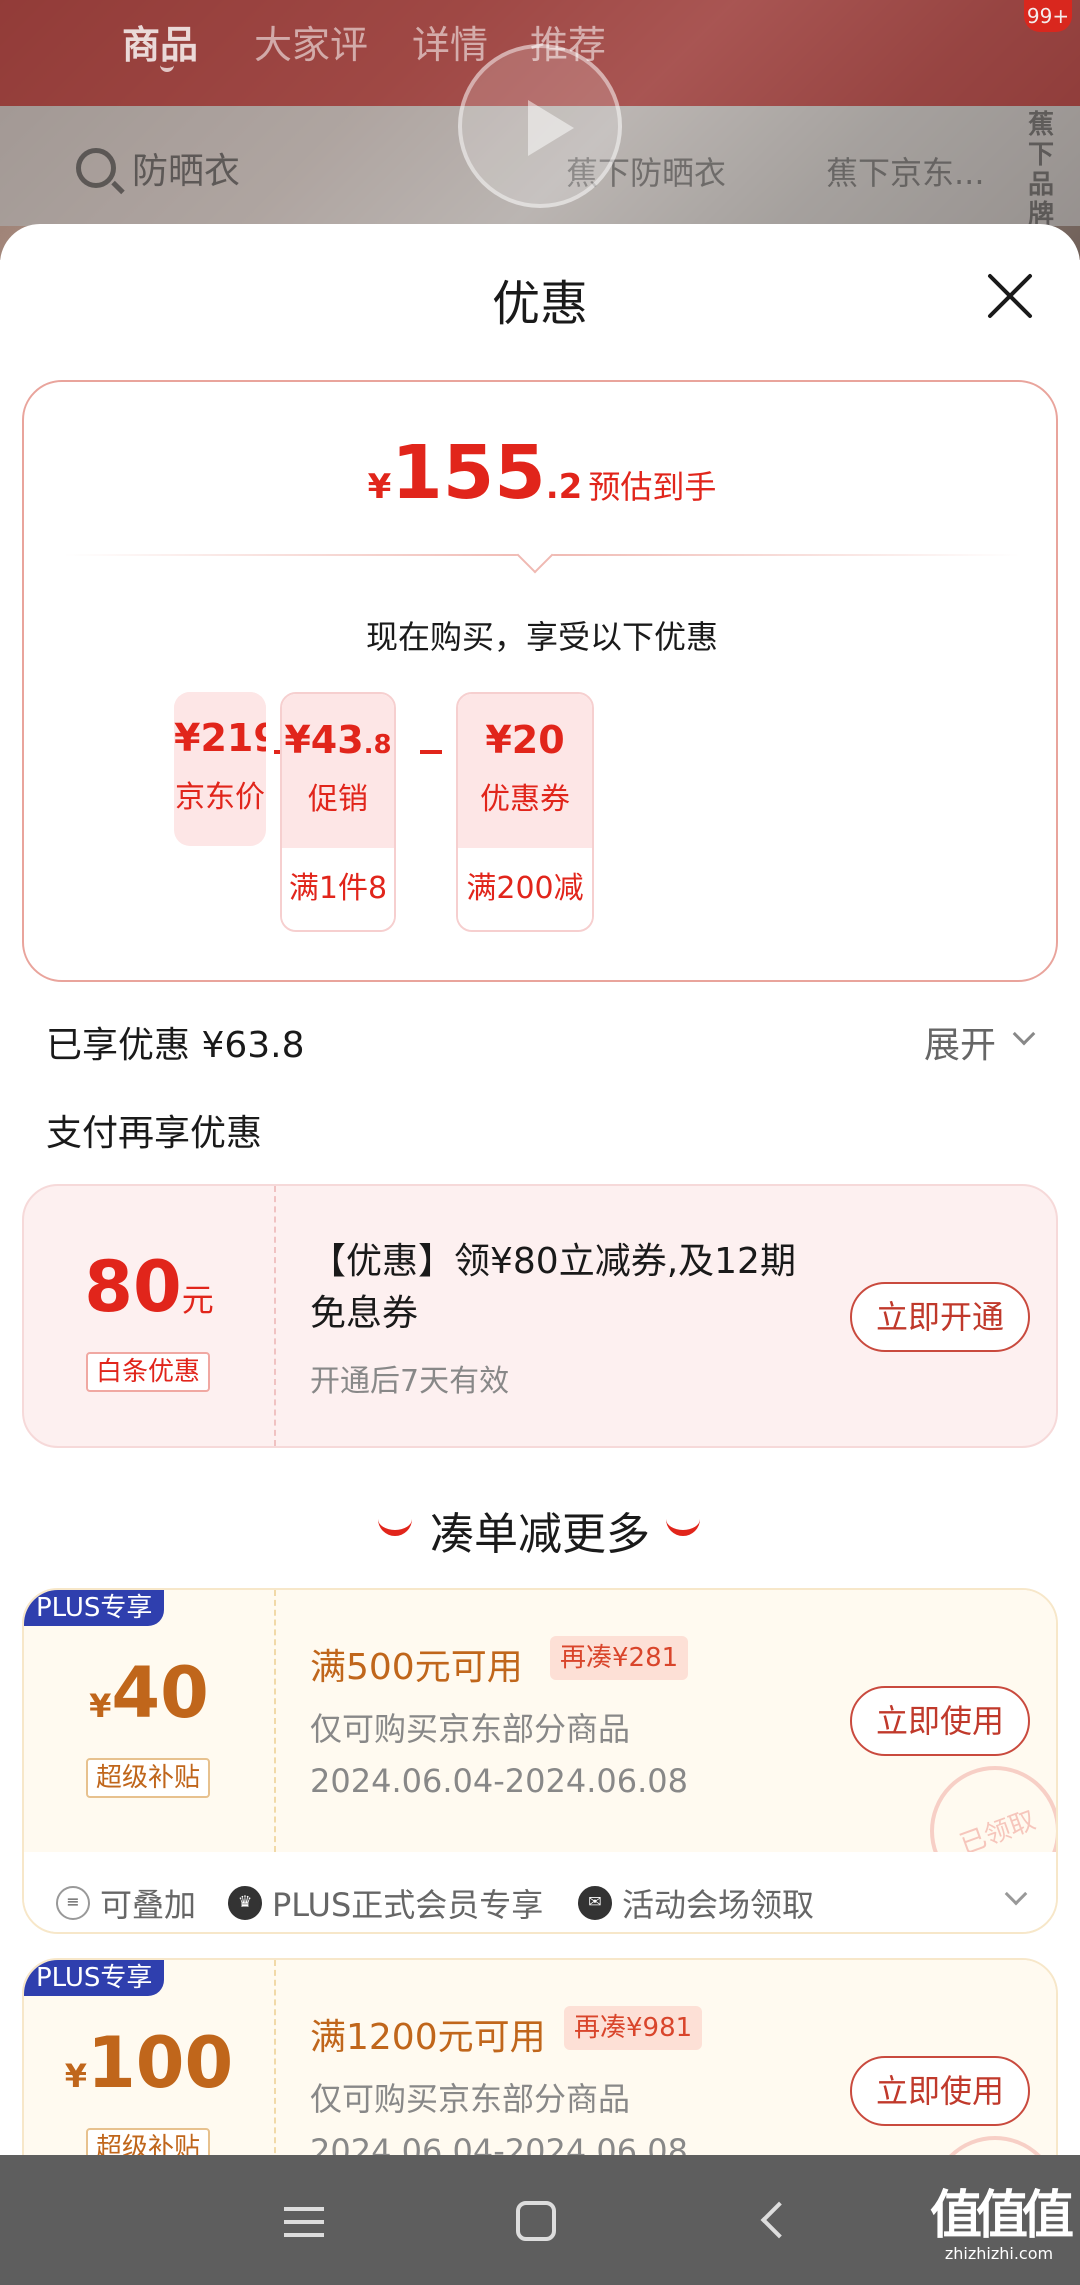 This screenshot has width=1080, height=2285. I want to click on currency-symbol: ¥, so click(379, 487).